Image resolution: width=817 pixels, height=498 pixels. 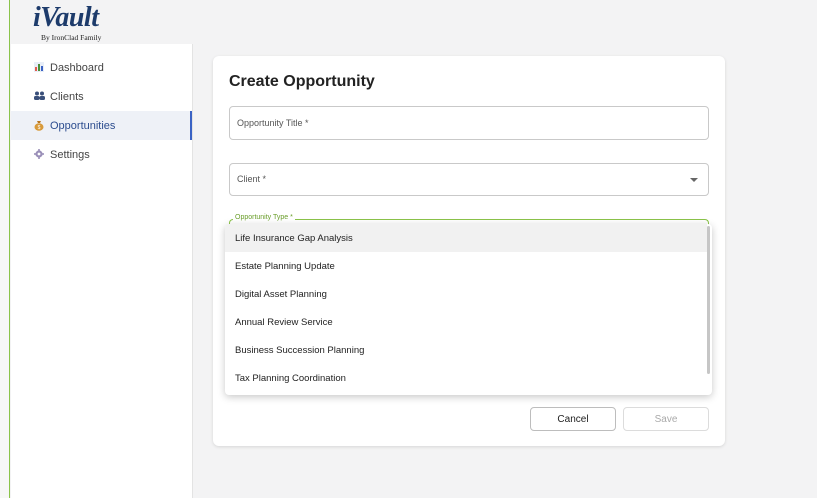 What do you see at coordinates (39, 97) in the screenshot?
I see `users-icon` at bounding box center [39, 97].